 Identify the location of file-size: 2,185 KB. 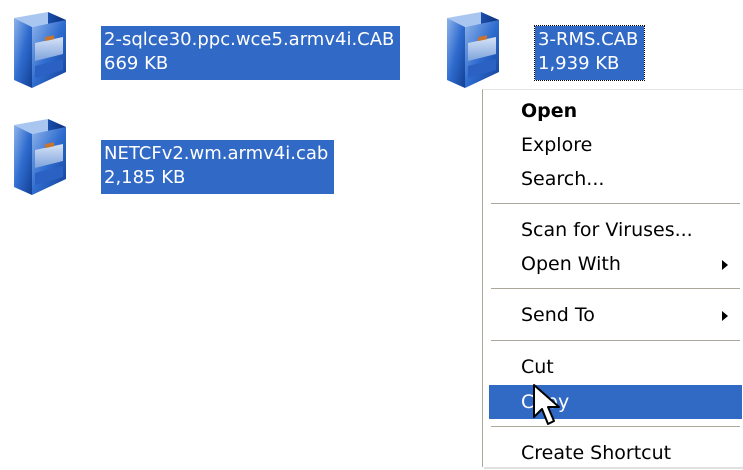
(145, 177).